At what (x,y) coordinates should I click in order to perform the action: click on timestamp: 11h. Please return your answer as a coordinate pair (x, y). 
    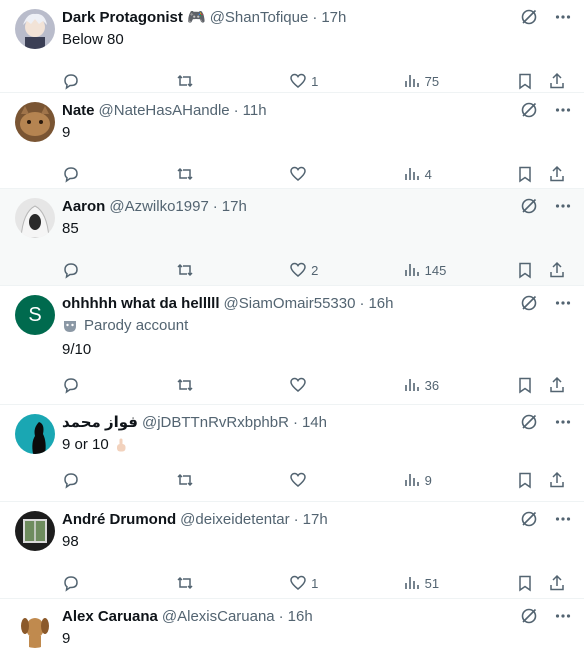
    Looking at the image, I should click on (255, 111).